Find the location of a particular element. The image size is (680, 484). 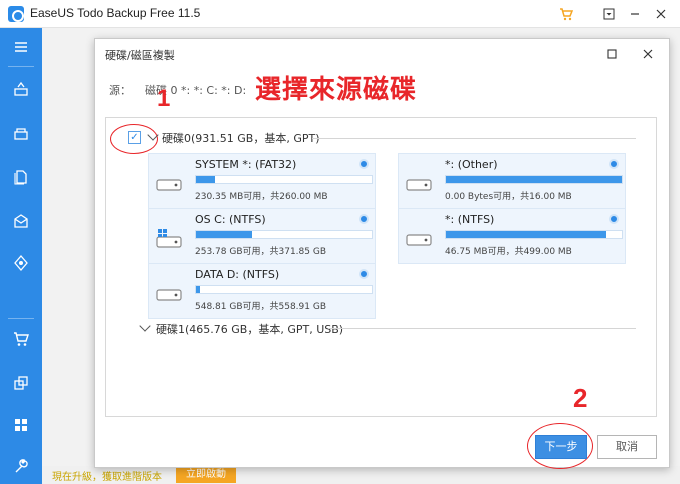

system-backup-icon is located at coordinates (21, 133).